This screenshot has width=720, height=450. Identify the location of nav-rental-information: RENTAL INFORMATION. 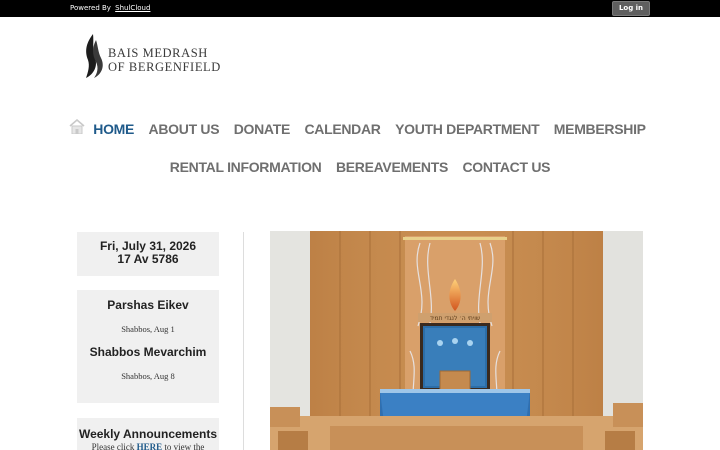
(246, 167).